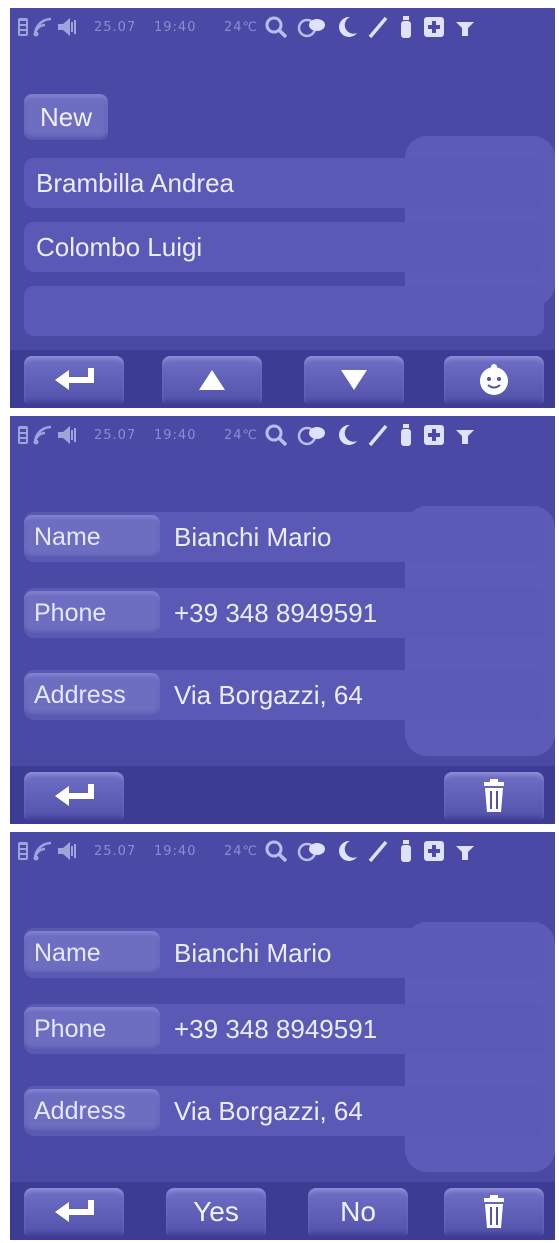  What do you see at coordinates (119, 247) in the screenshot?
I see `contact-name: Colombo Luigi` at bounding box center [119, 247].